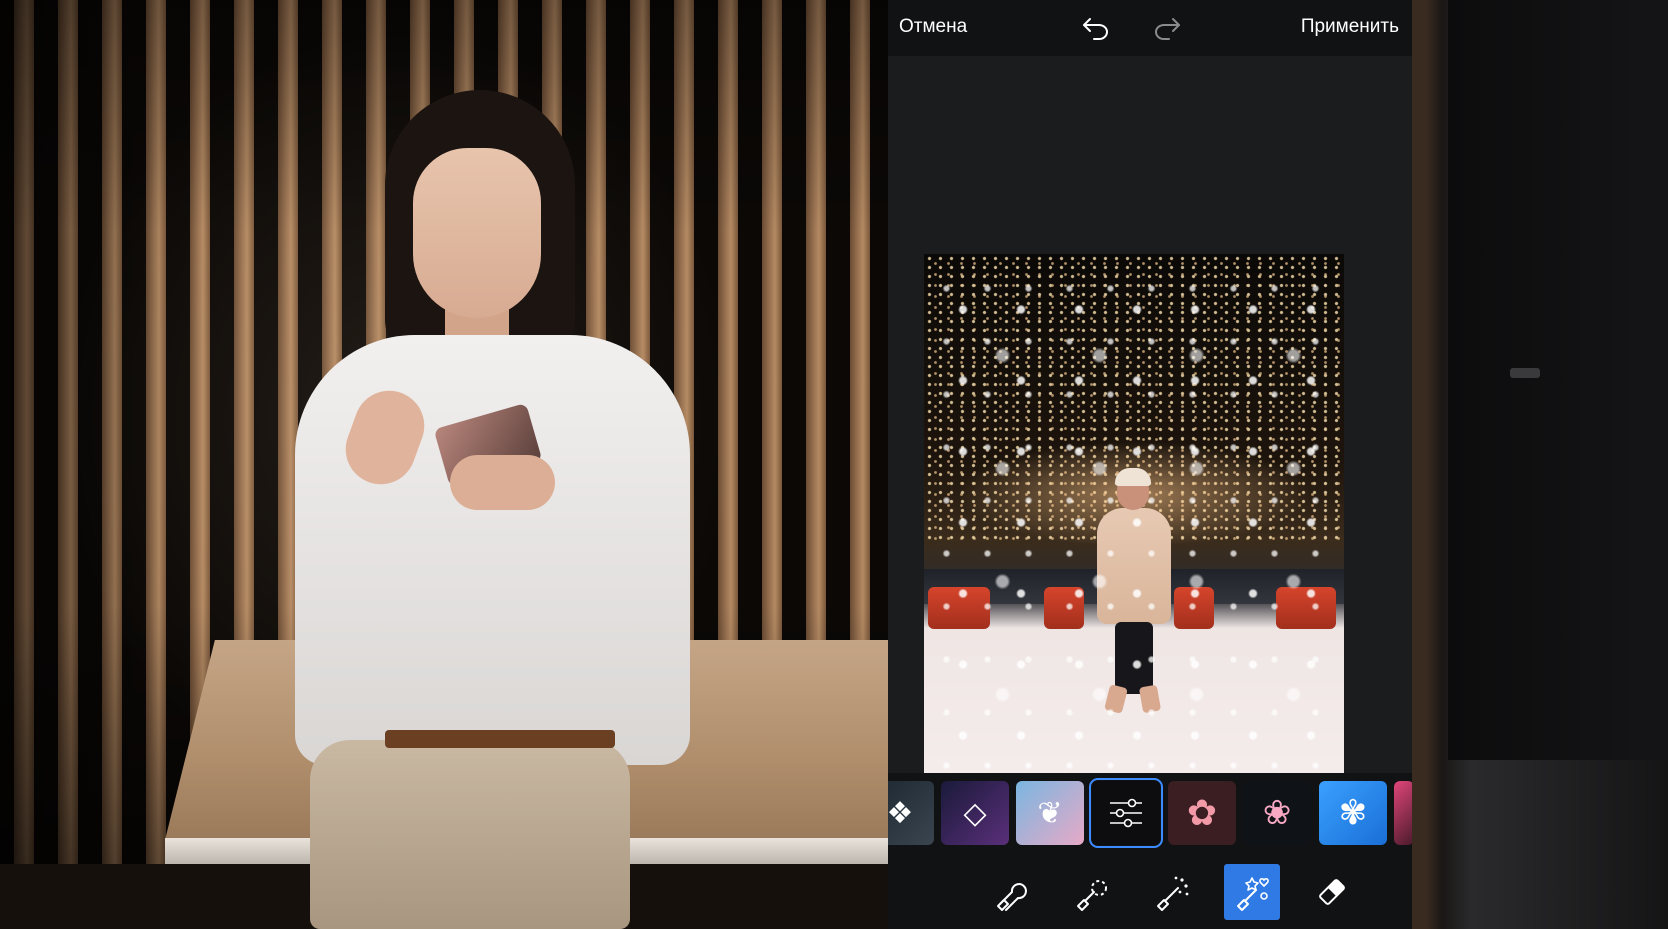 Image resolution: width=1668 pixels, height=929 pixels. I want to click on sticker-brush-icon, so click(1253, 894).